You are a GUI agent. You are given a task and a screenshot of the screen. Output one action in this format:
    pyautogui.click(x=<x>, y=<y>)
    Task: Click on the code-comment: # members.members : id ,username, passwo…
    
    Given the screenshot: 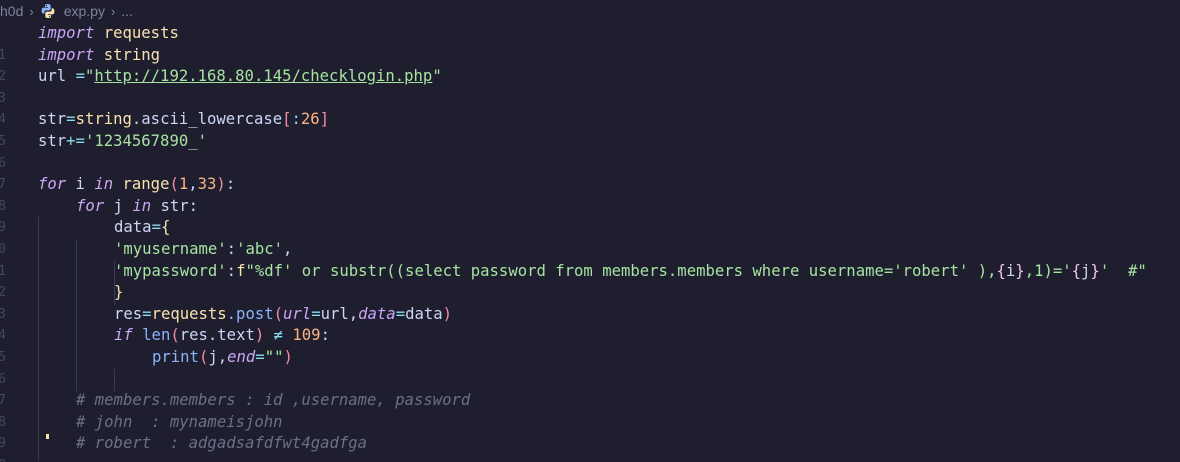 What is the action you would take?
    pyautogui.click(x=273, y=400)
    